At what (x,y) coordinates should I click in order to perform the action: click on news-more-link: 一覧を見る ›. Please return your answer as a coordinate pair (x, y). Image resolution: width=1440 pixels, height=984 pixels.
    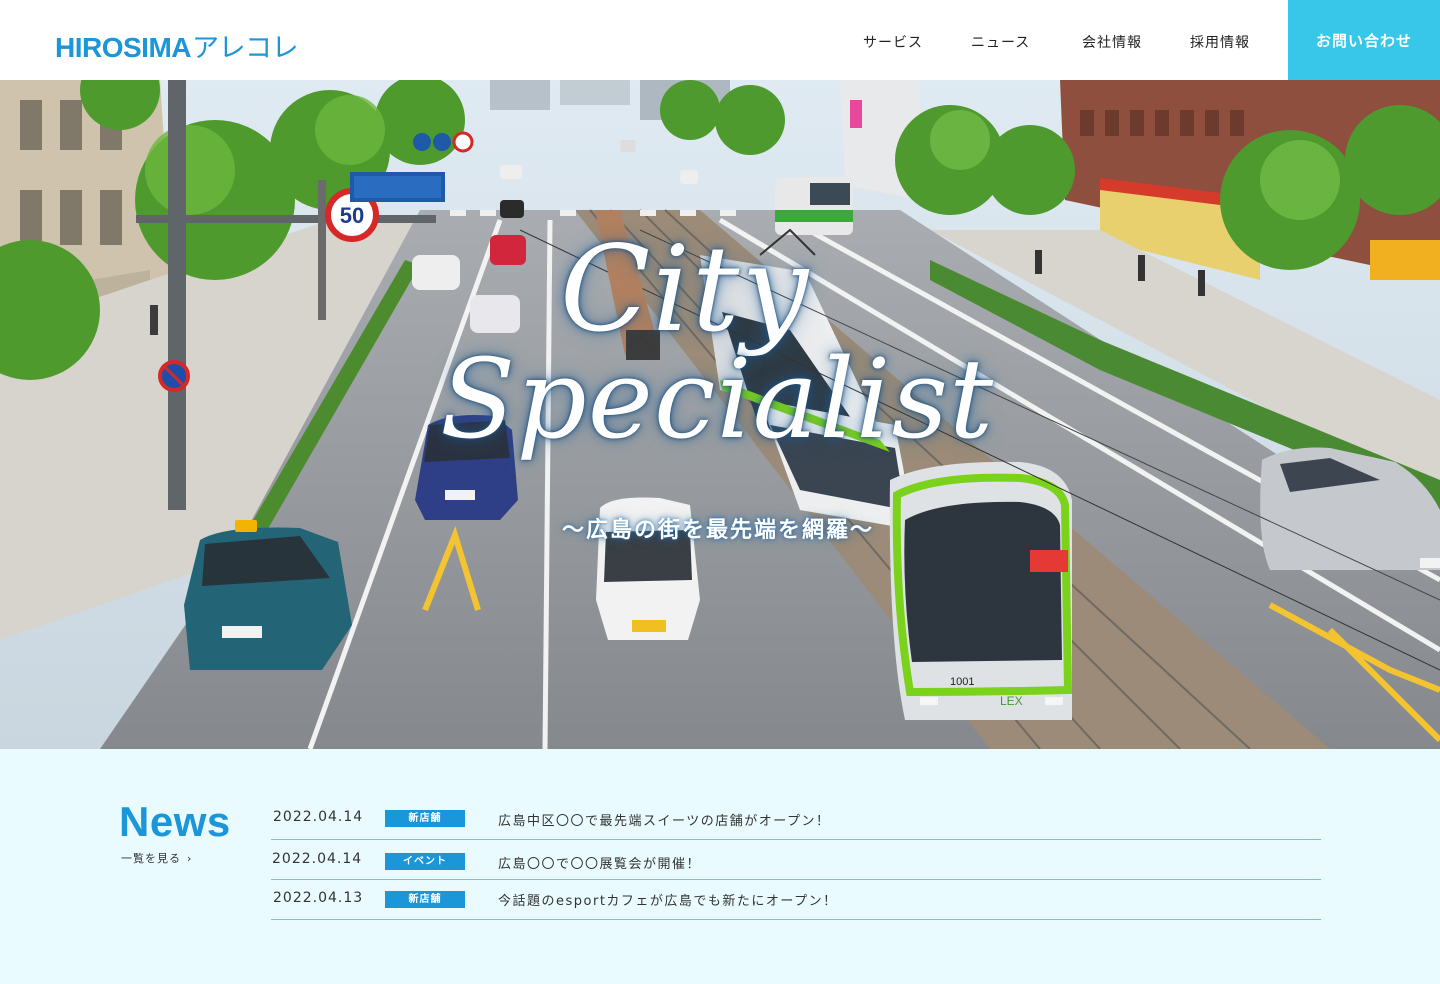
    Looking at the image, I should click on (156, 858).